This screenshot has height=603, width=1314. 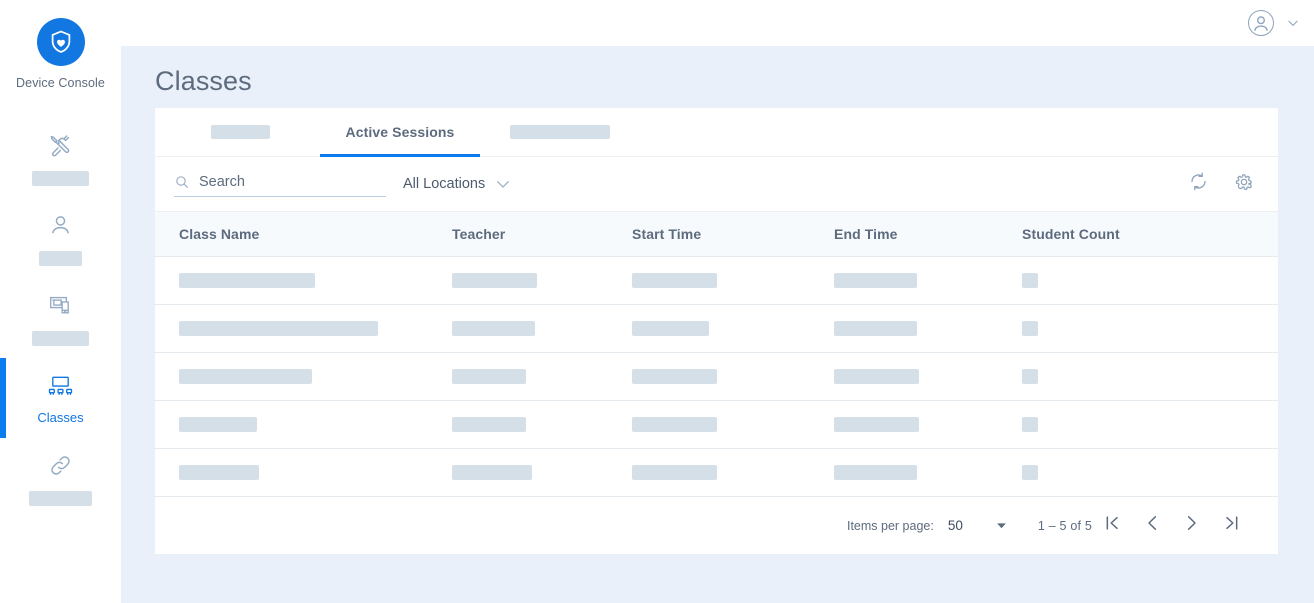 What do you see at coordinates (716, 184) in the screenshot?
I see `table-toolbar: All Locations` at bounding box center [716, 184].